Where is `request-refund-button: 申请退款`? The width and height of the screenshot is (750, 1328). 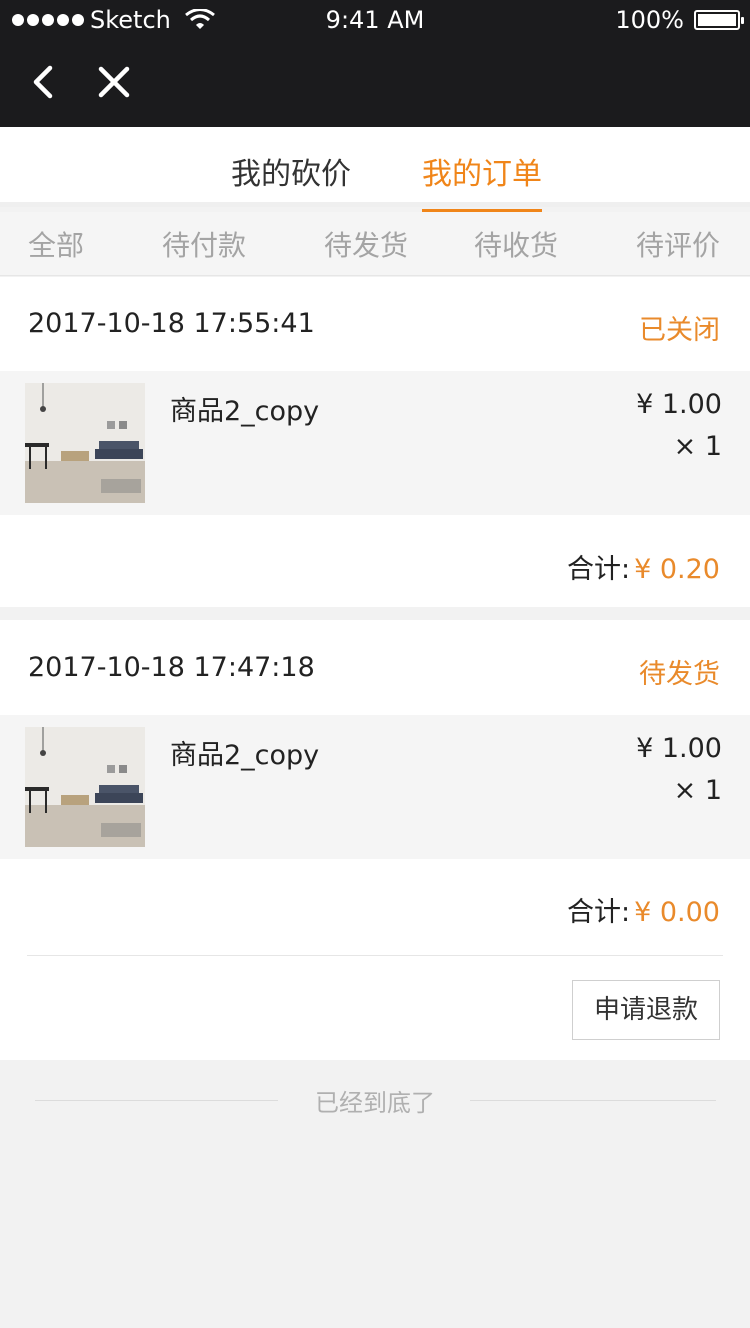 request-refund-button: 申请退款 is located at coordinates (646, 1010).